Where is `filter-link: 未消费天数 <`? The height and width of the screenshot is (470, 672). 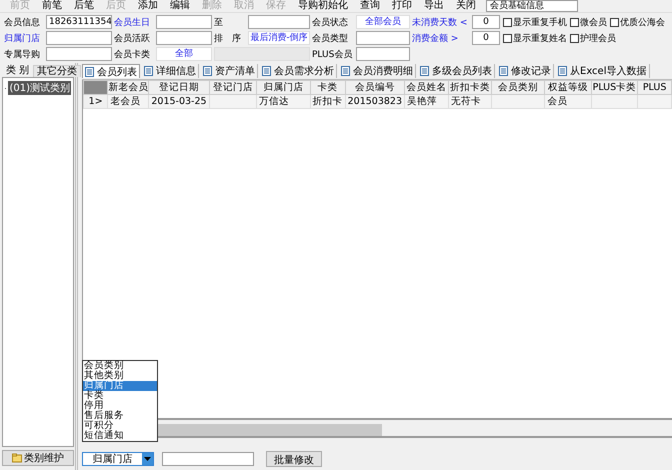 filter-link: 未消费天数 < is located at coordinates (441, 22).